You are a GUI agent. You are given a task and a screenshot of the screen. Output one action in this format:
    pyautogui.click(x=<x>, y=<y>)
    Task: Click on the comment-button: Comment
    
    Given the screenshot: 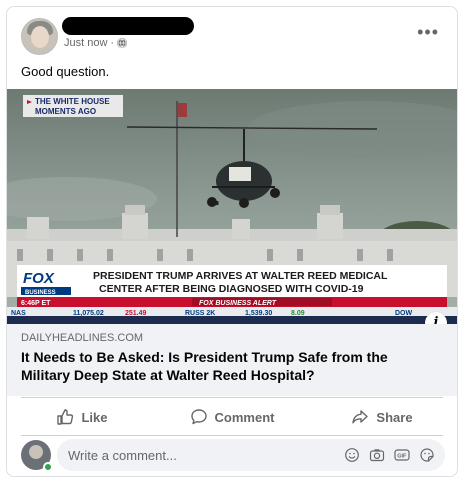 What is the action you would take?
    pyautogui.click(x=232, y=417)
    